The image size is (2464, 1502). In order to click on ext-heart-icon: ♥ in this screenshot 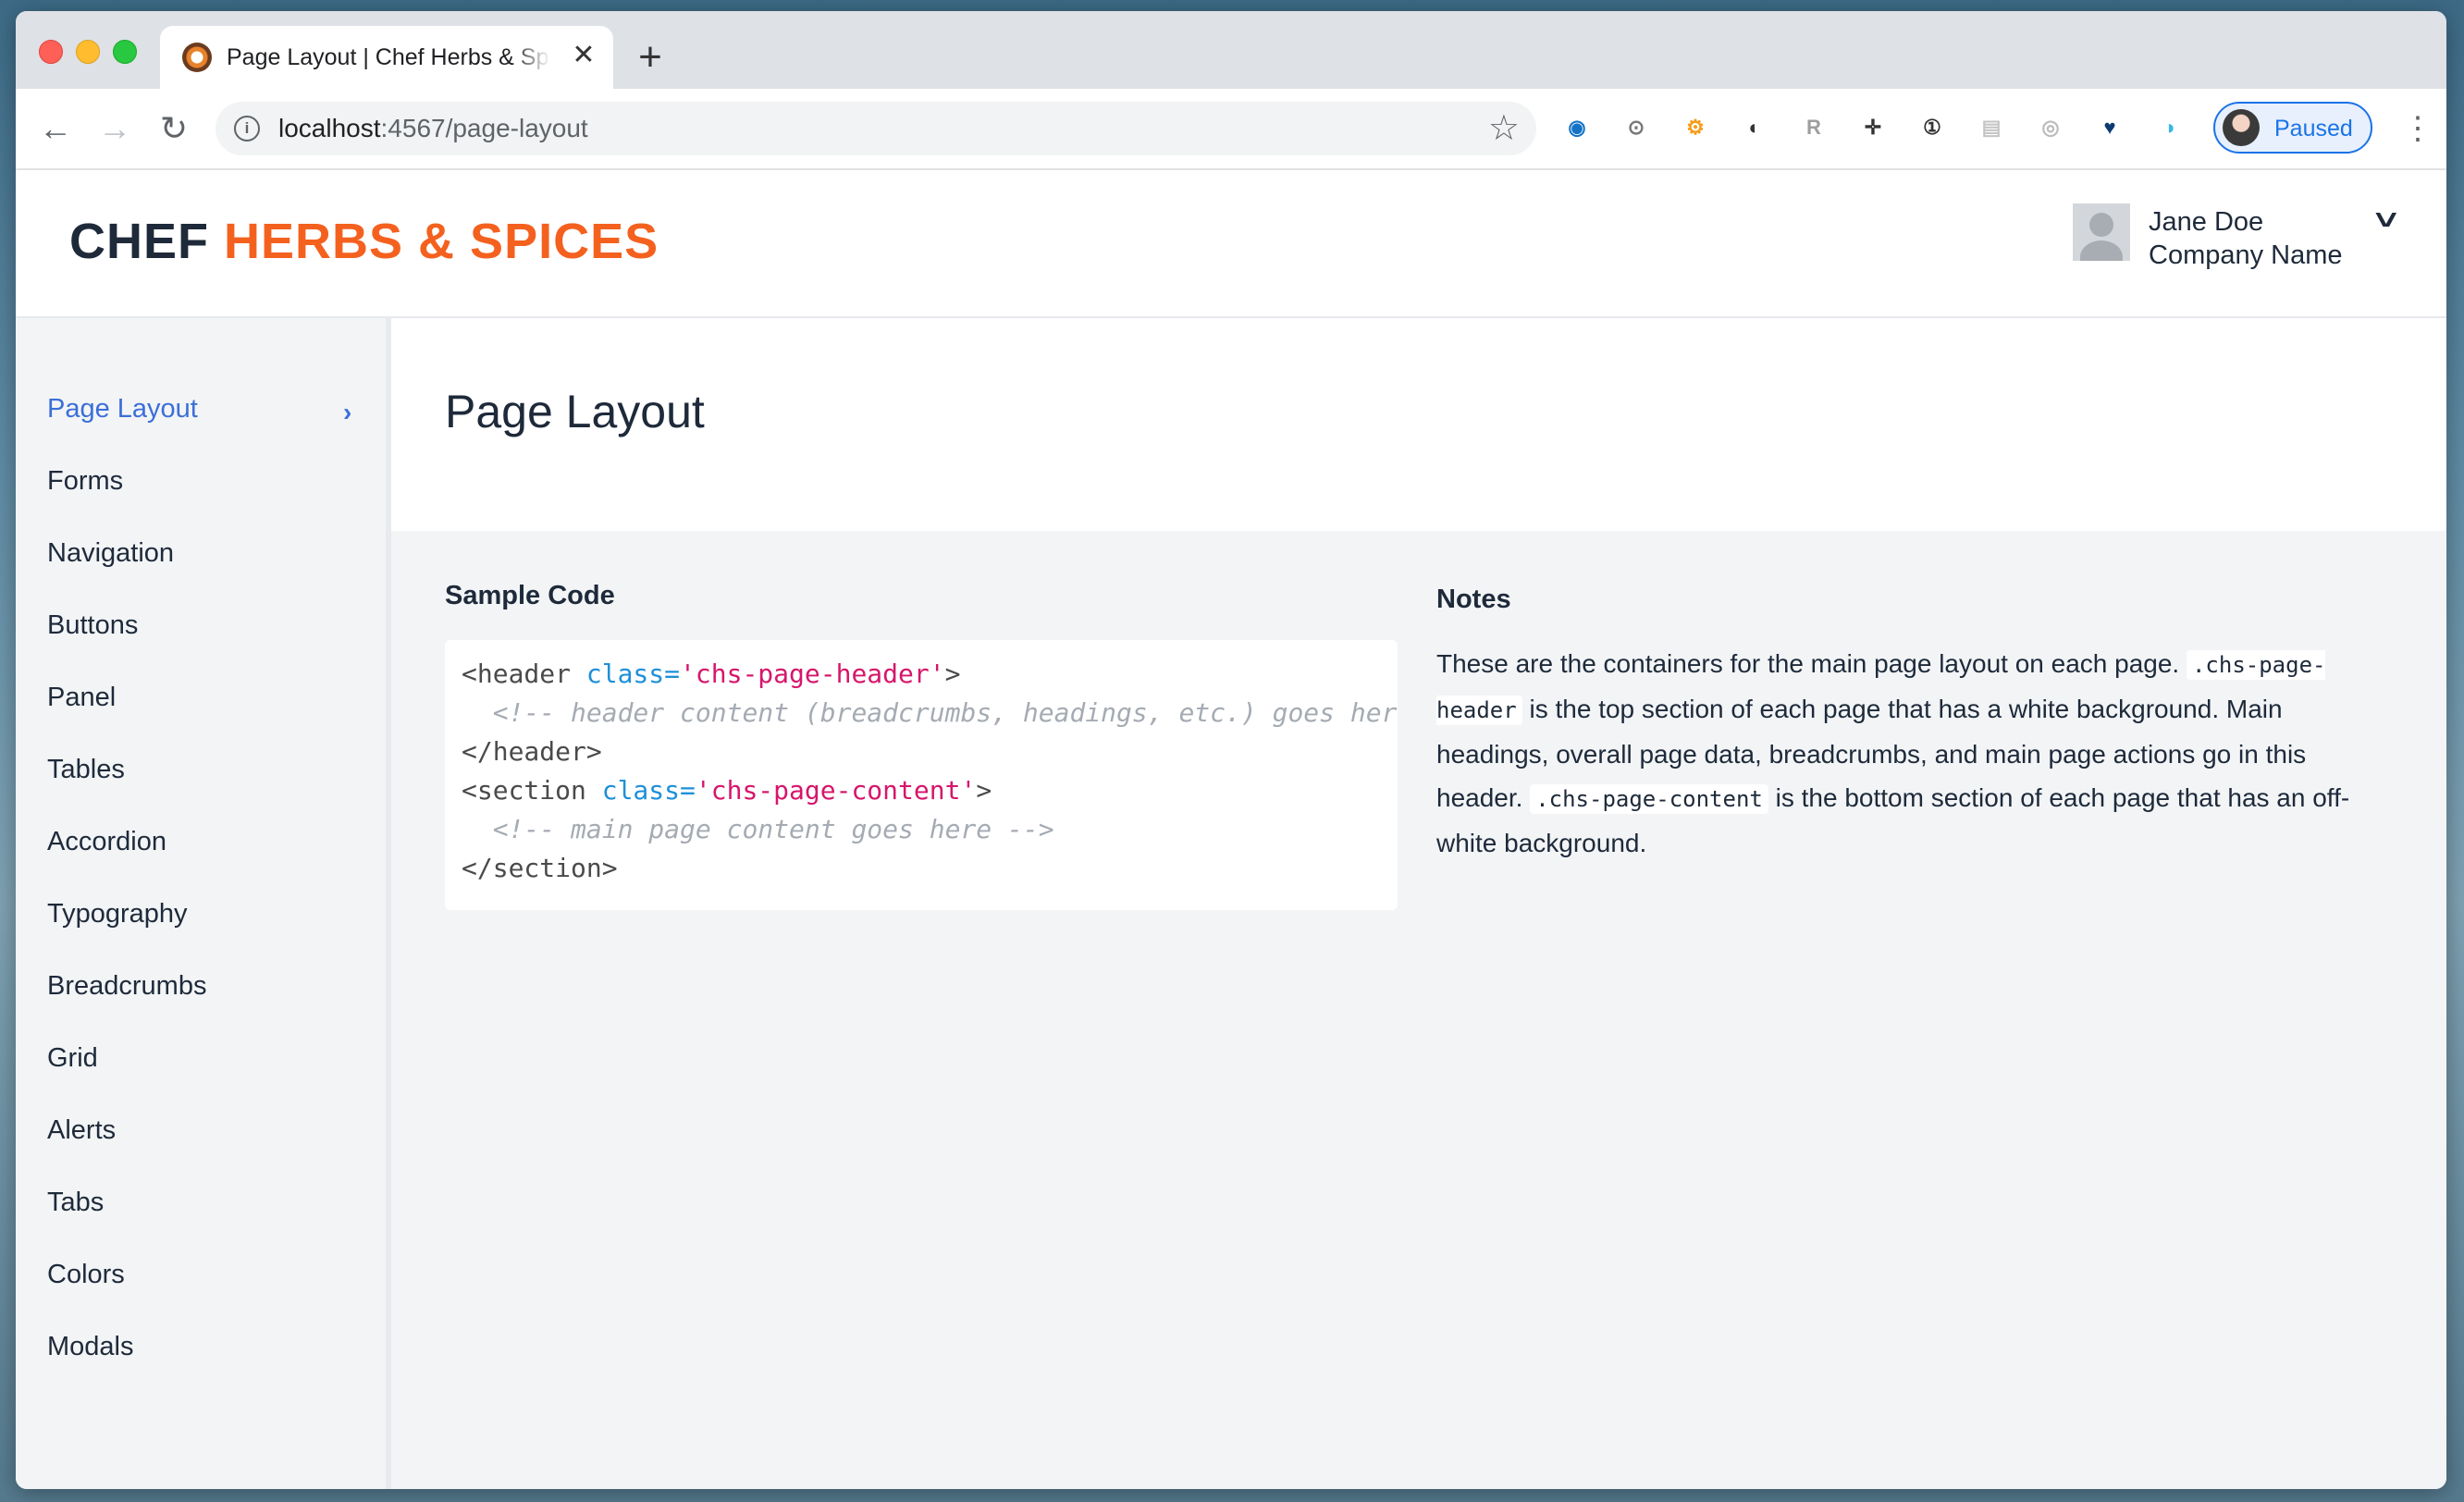, I will do `click(2109, 127)`.